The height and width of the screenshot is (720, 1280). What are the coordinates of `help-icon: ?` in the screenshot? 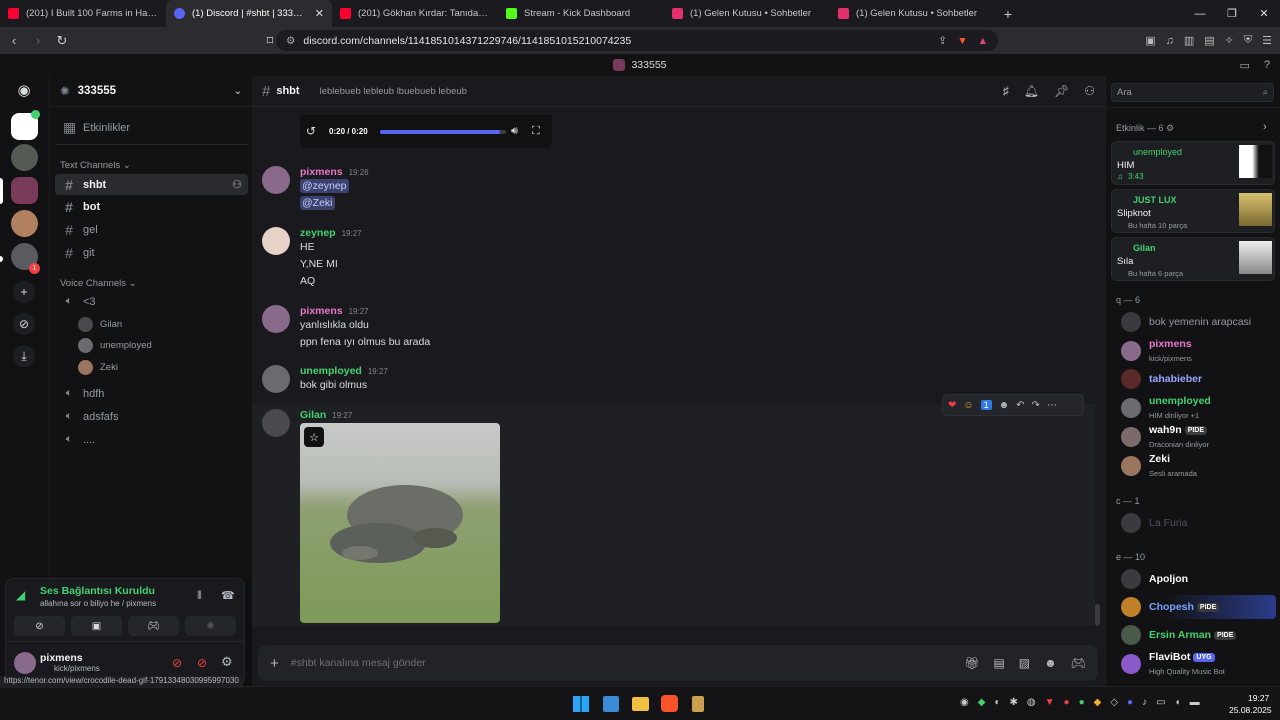 It's located at (1267, 65).